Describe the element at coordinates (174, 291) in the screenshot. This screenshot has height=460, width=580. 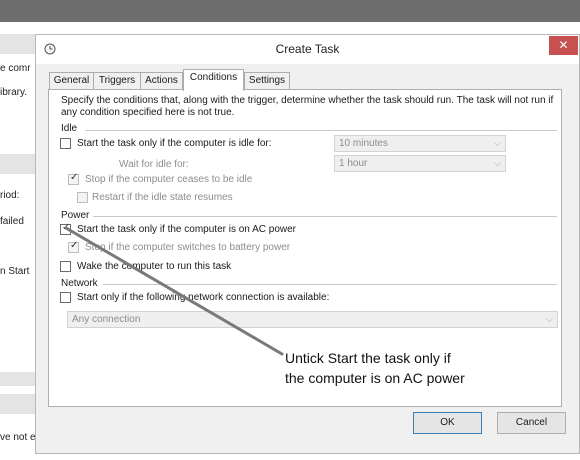
I see `annotation-pointer-line` at that location.